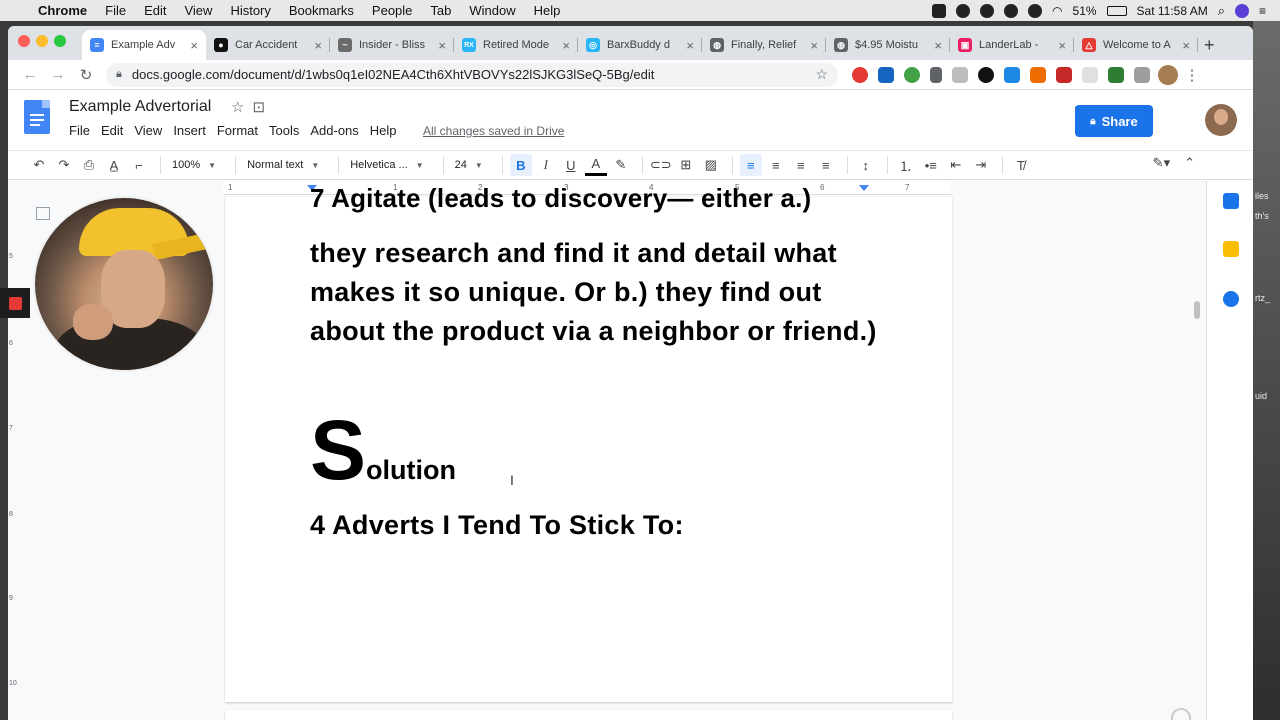  I want to click on add-comment-icon: ⊞, so click(686, 165).